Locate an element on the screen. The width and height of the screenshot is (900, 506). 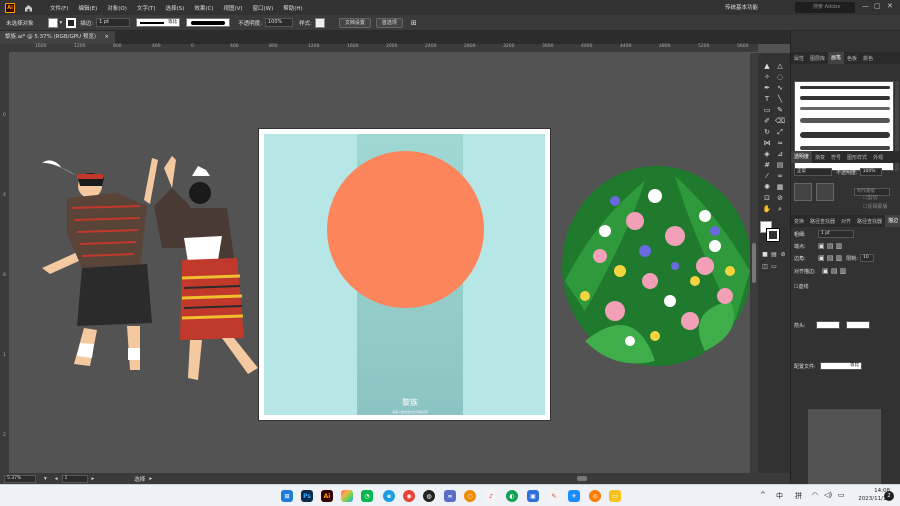
rotate-view: ▾ is located at coordinates (45, 479).